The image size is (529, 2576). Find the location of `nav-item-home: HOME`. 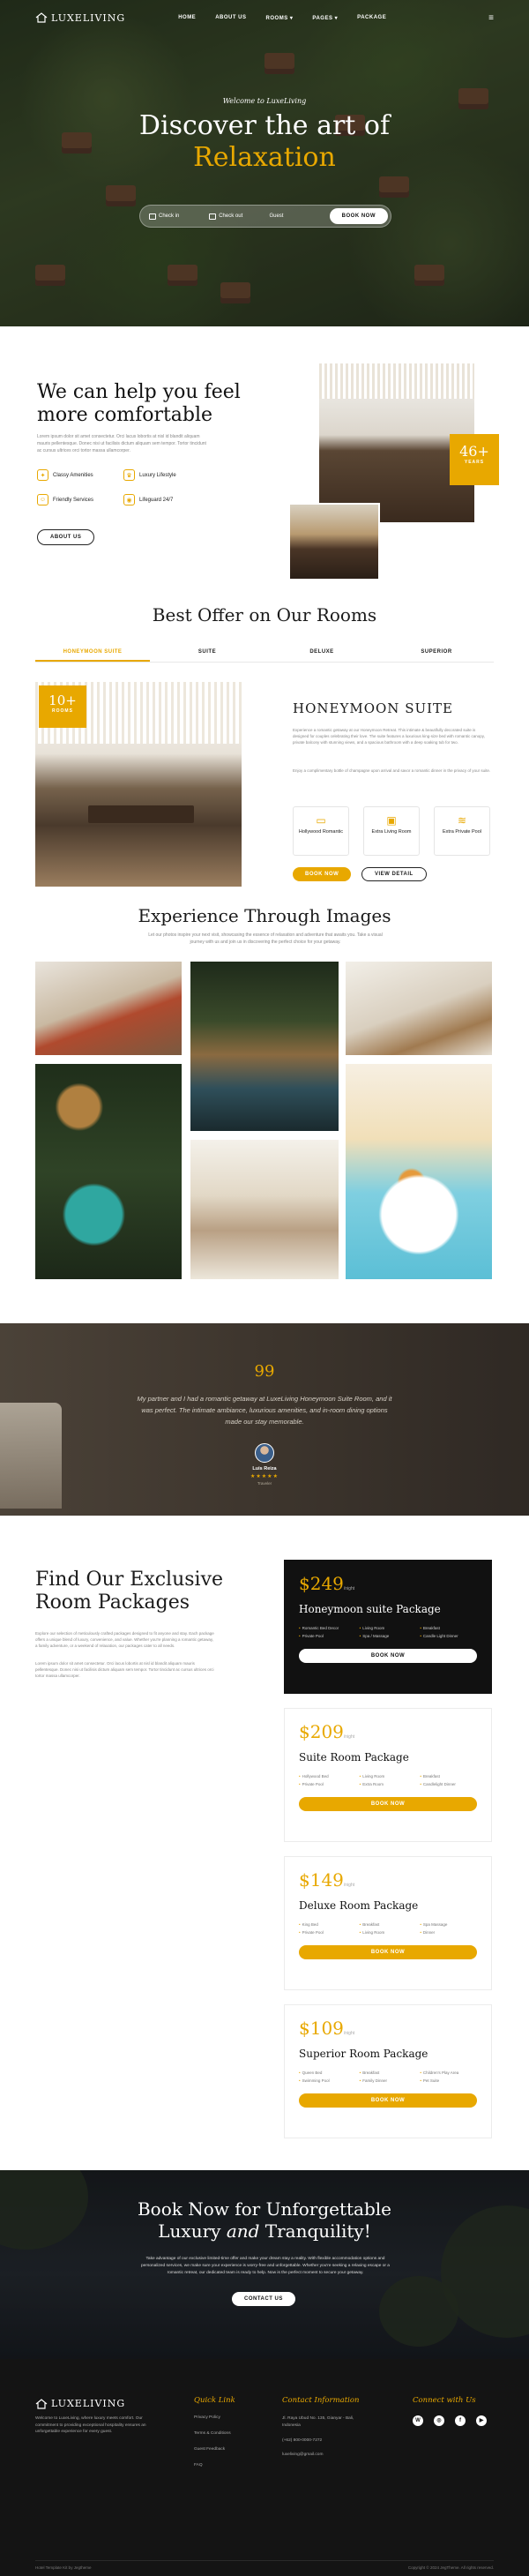

nav-item-home: HOME is located at coordinates (187, 18).